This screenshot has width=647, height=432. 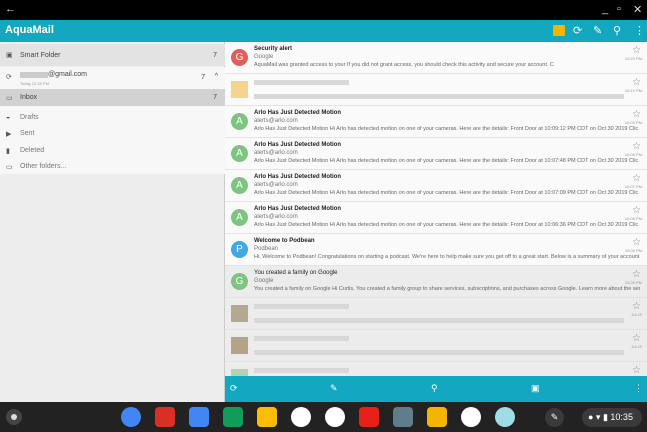 I want to click on shelf-app-photos, so click(x=301, y=417).